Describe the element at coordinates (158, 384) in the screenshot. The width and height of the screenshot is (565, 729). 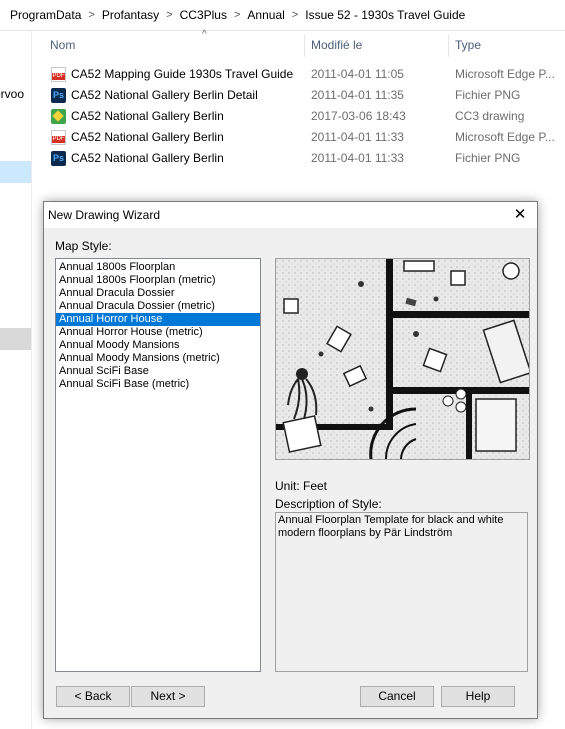
I see `map-style-option: Annual SciFi Base (metric)` at that location.